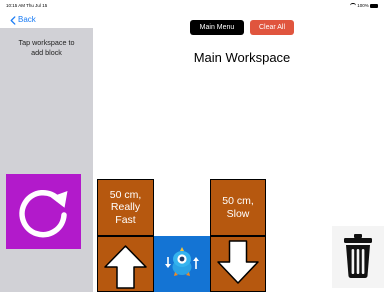 This screenshot has height=292, width=384. What do you see at coordinates (272, 27) in the screenshot?
I see `clear-all-button: Clear All` at bounding box center [272, 27].